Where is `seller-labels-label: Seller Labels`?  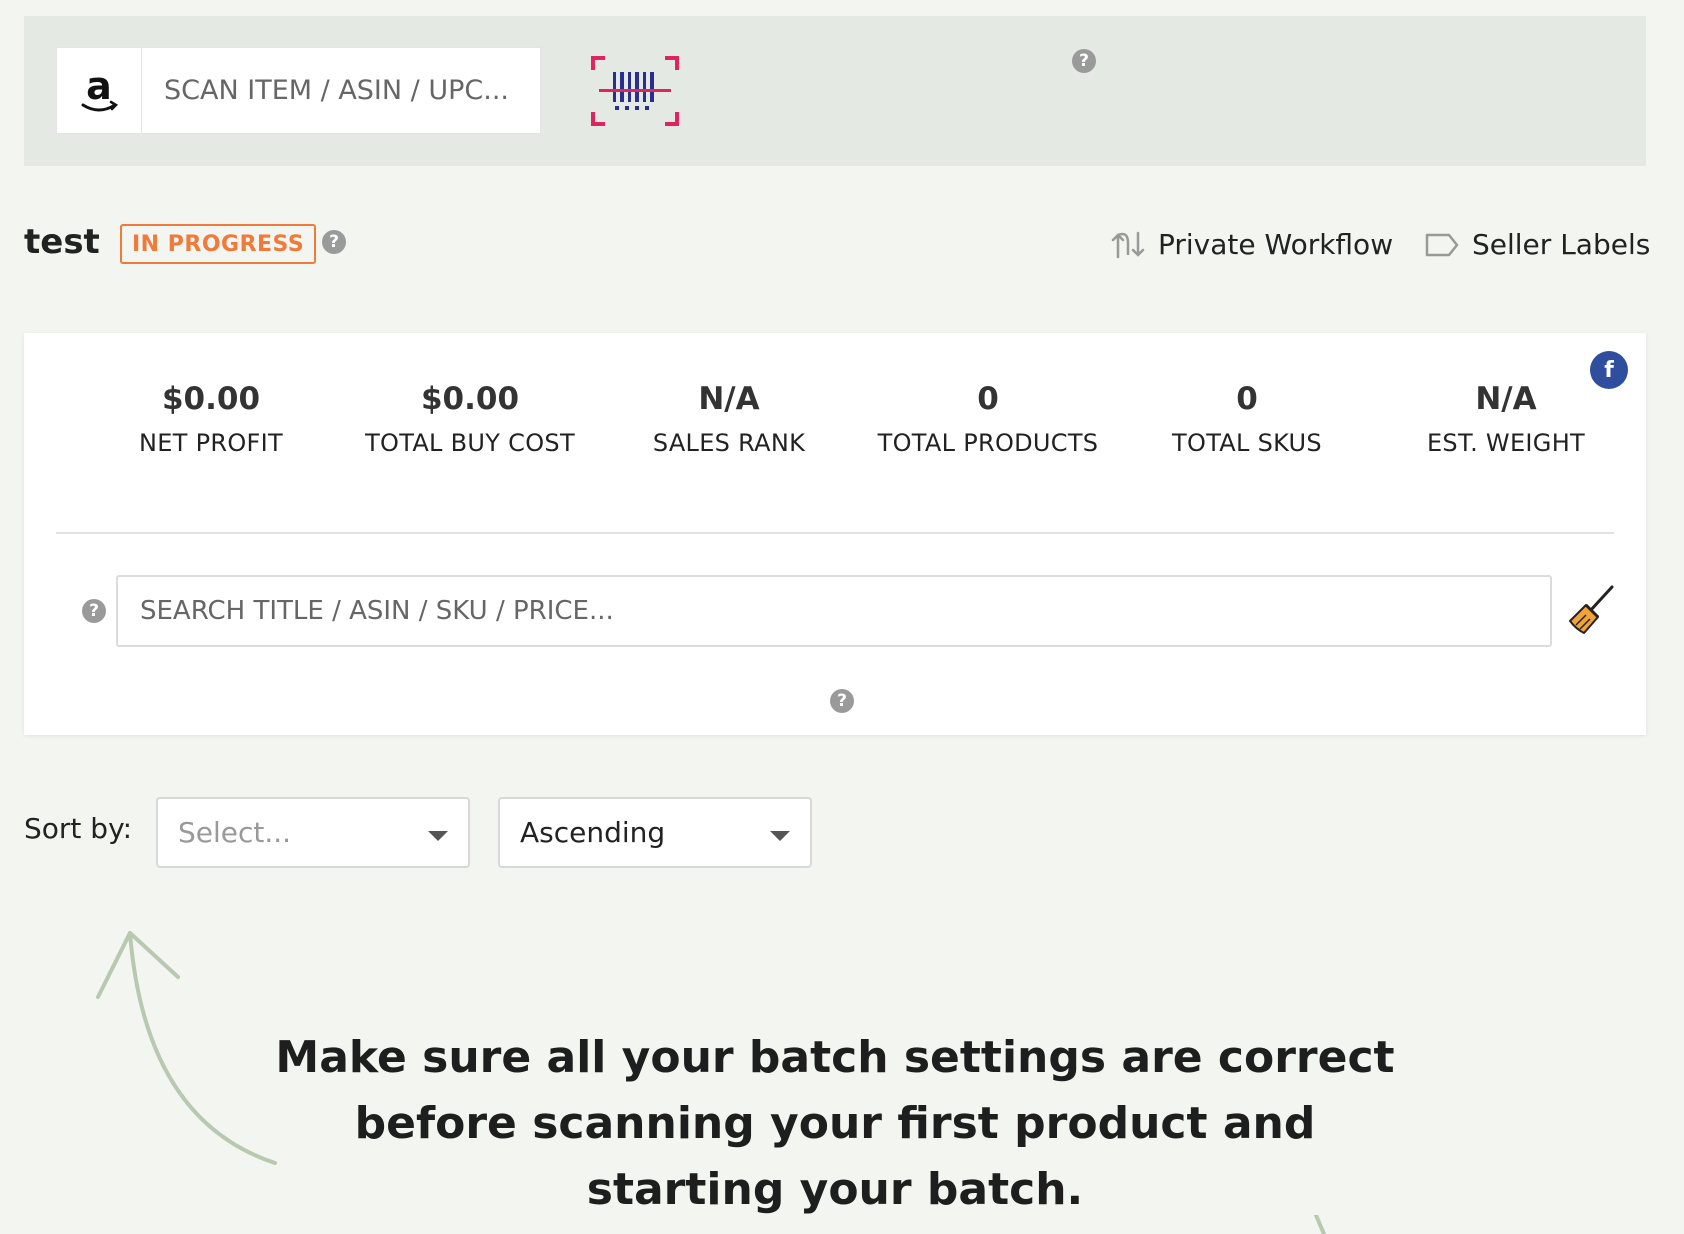 seller-labels-label: Seller Labels is located at coordinates (1561, 244).